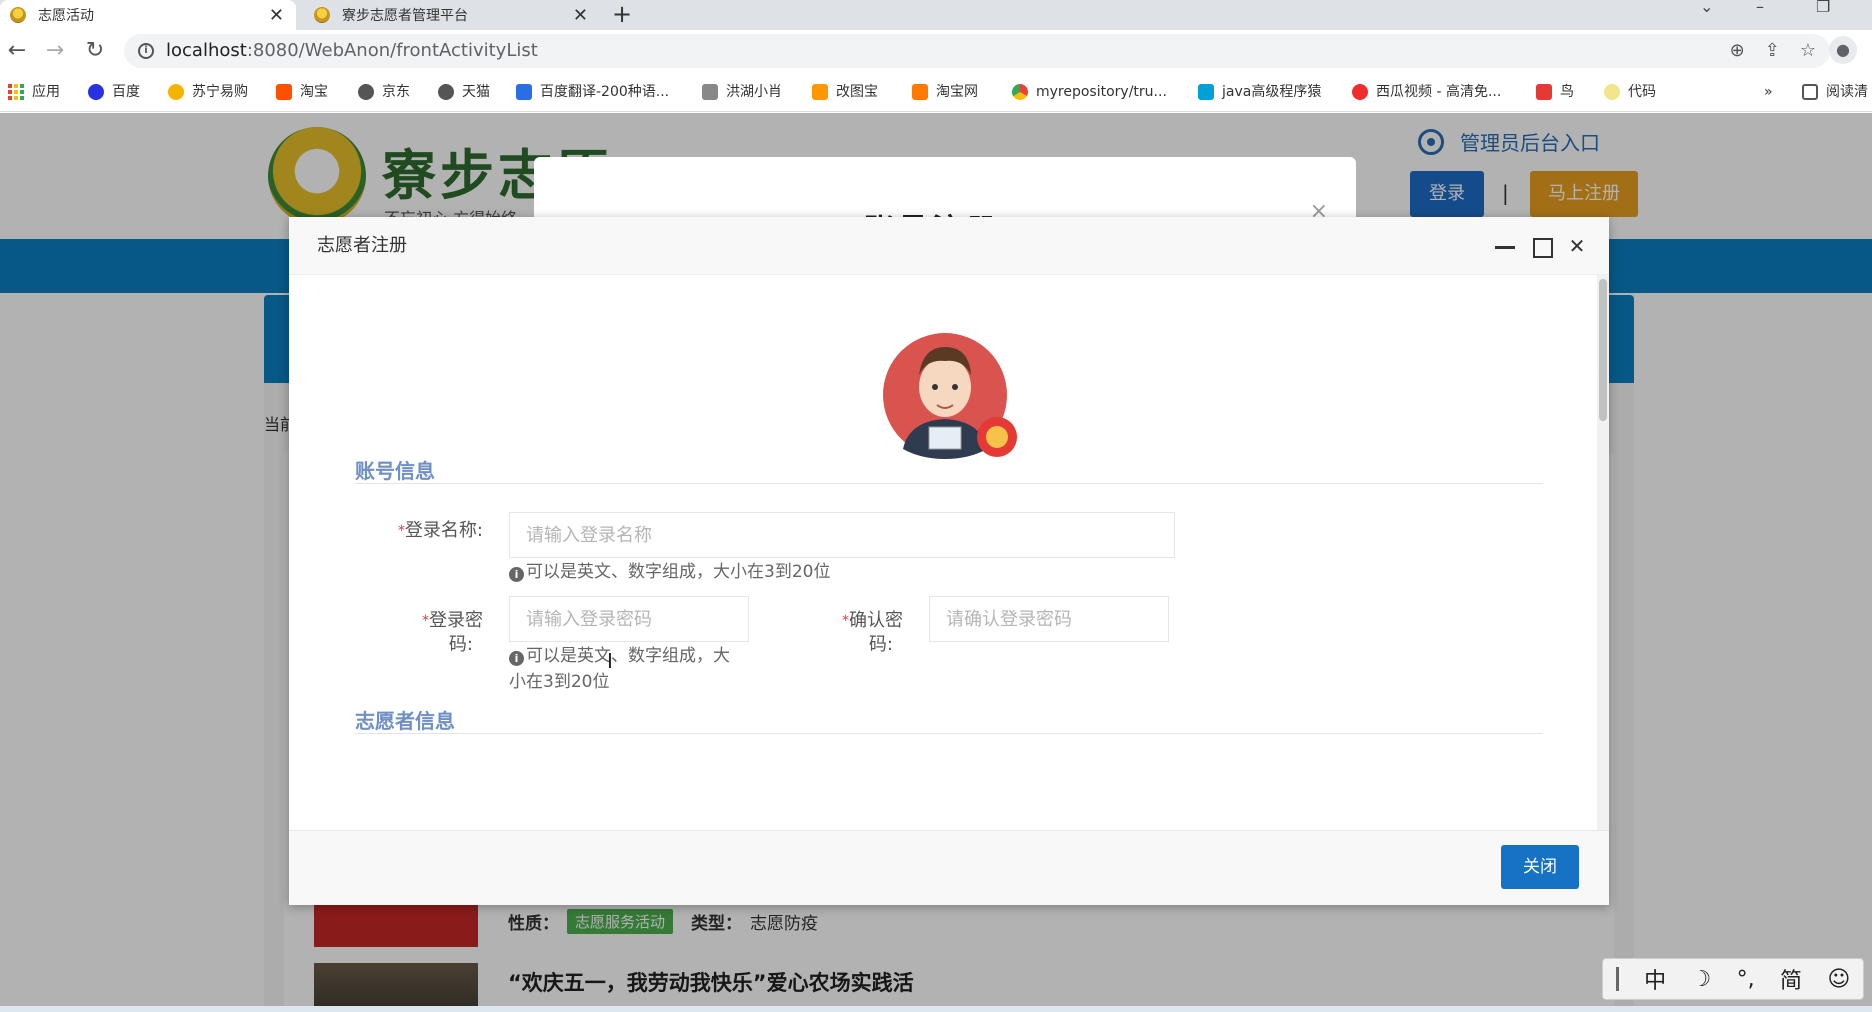 This screenshot has width=1872, height=1012. What do you see at coordinates (452, 632) in the screenshot?
I see `password-label: *登录密 码:` at bounding box center [452, 632].